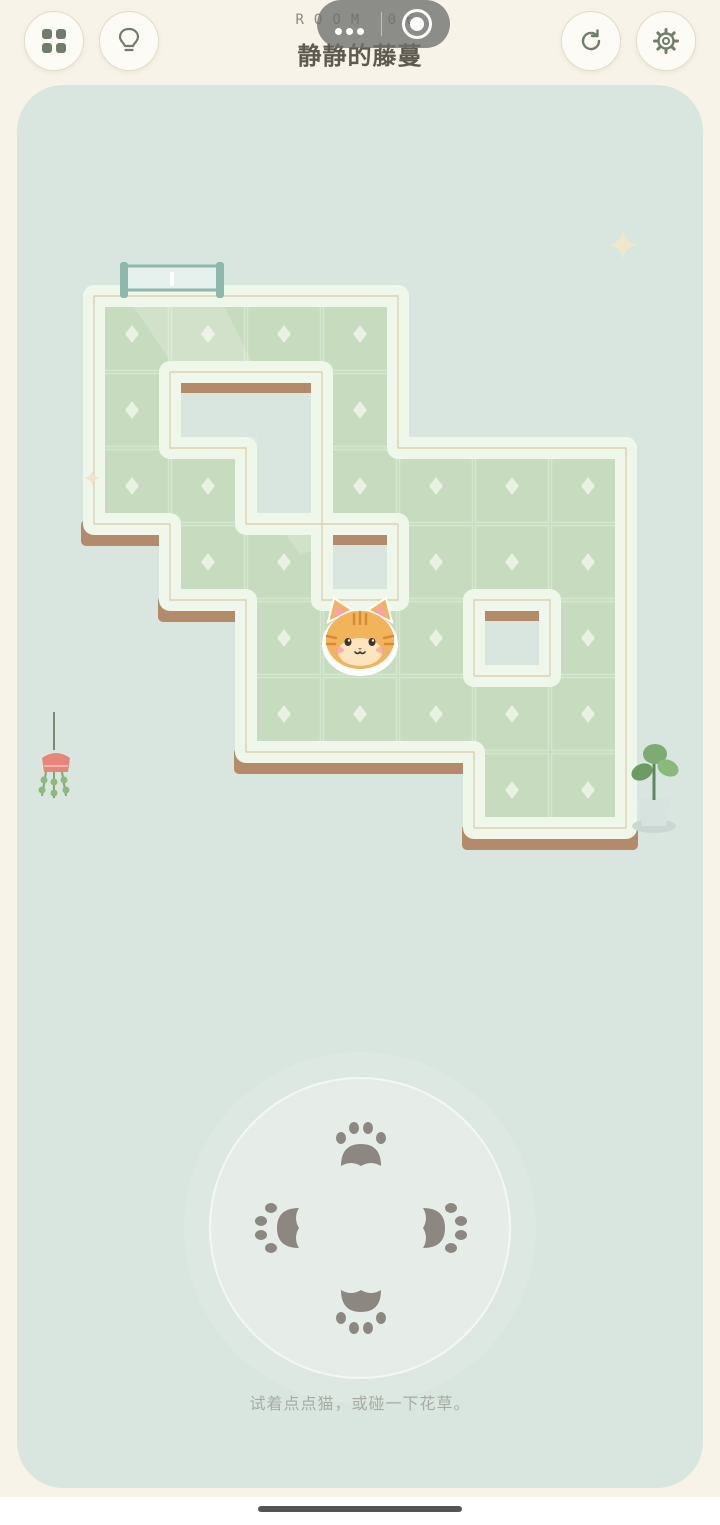  What do you see at coordinates (623, 245) in the screenshot?
I see `sparkle` at bounding box center [623, 245].